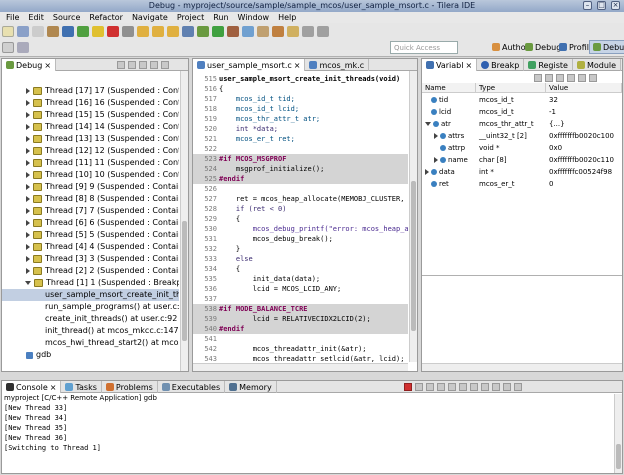 This screenshot has width=624, height=475. Describe the element at coordinates (300, 99) in the screenshot. I see `code-line: 517 mcos_id_t tid;` at that location.